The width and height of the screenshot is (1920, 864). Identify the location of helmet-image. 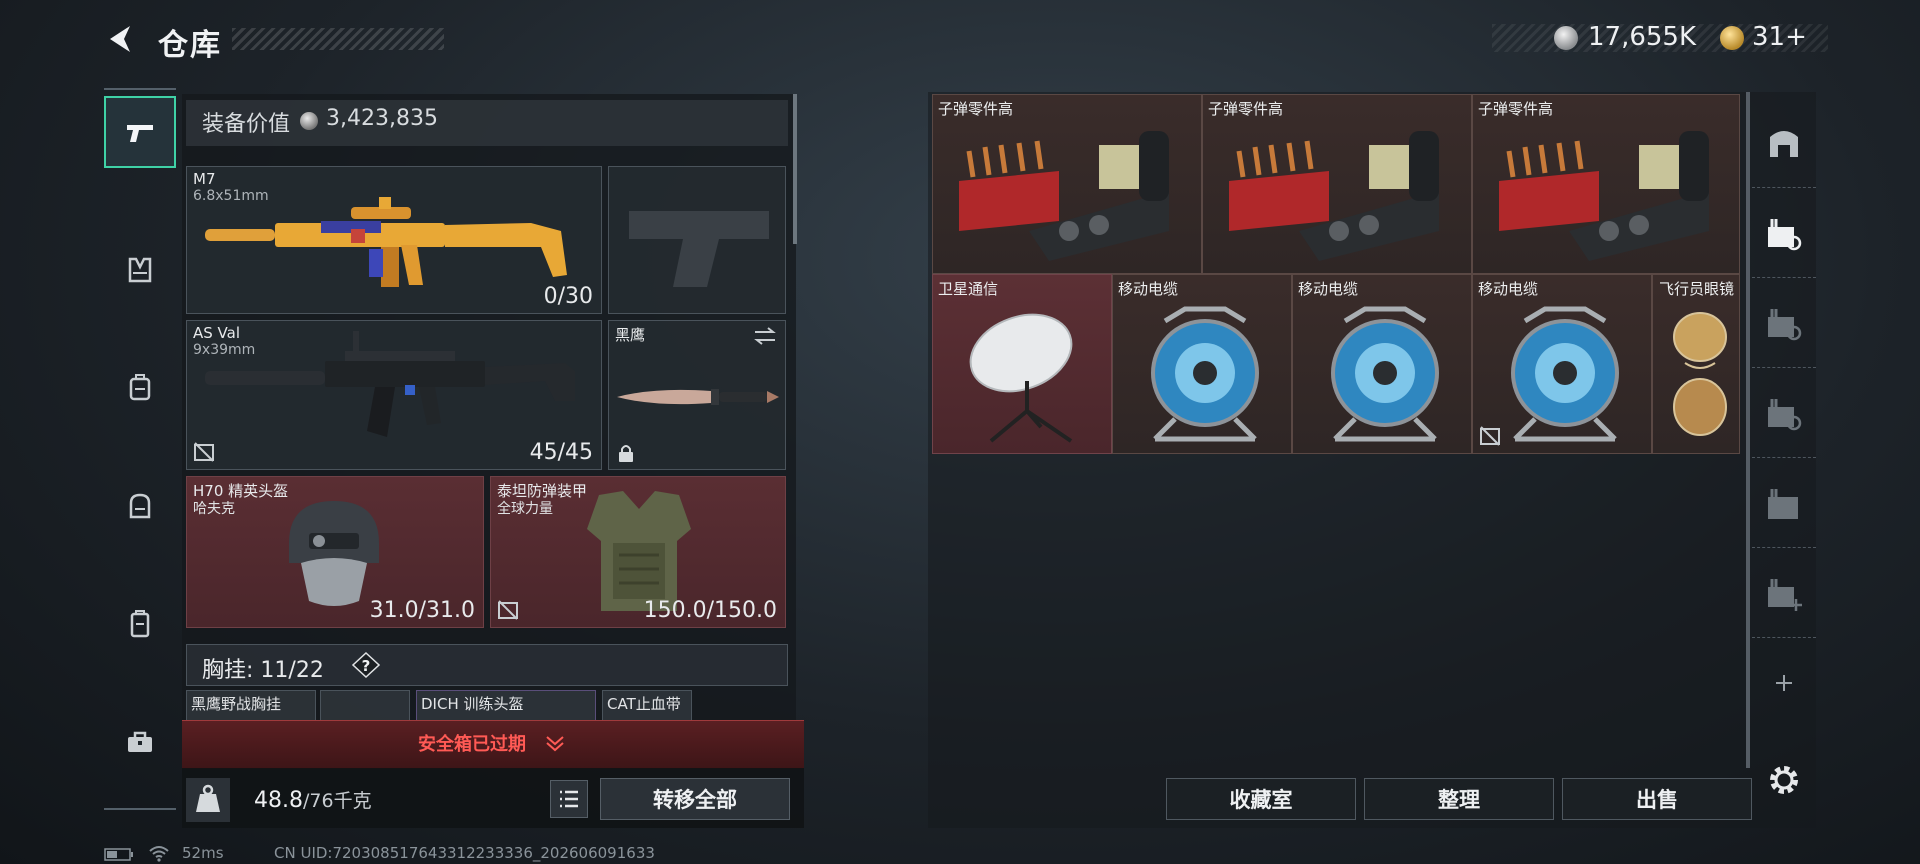
(334, 553).